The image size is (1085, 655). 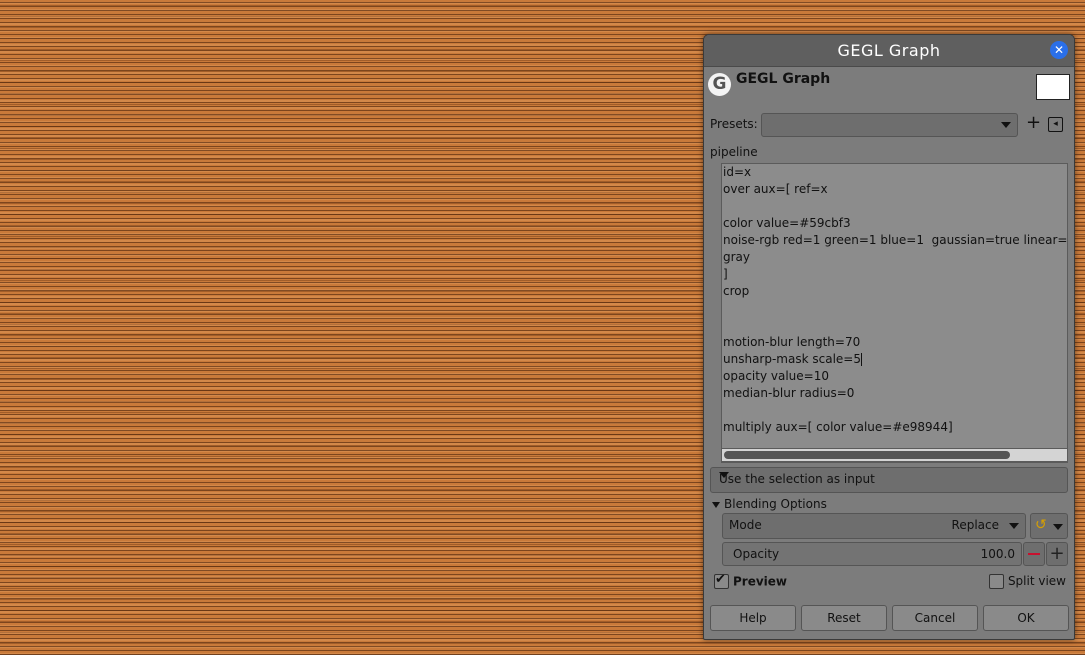 What do you see at coordinates (737, 172) in the screenshot?
I see `pipeline-line: id=x` at bounding box center [737, 172].